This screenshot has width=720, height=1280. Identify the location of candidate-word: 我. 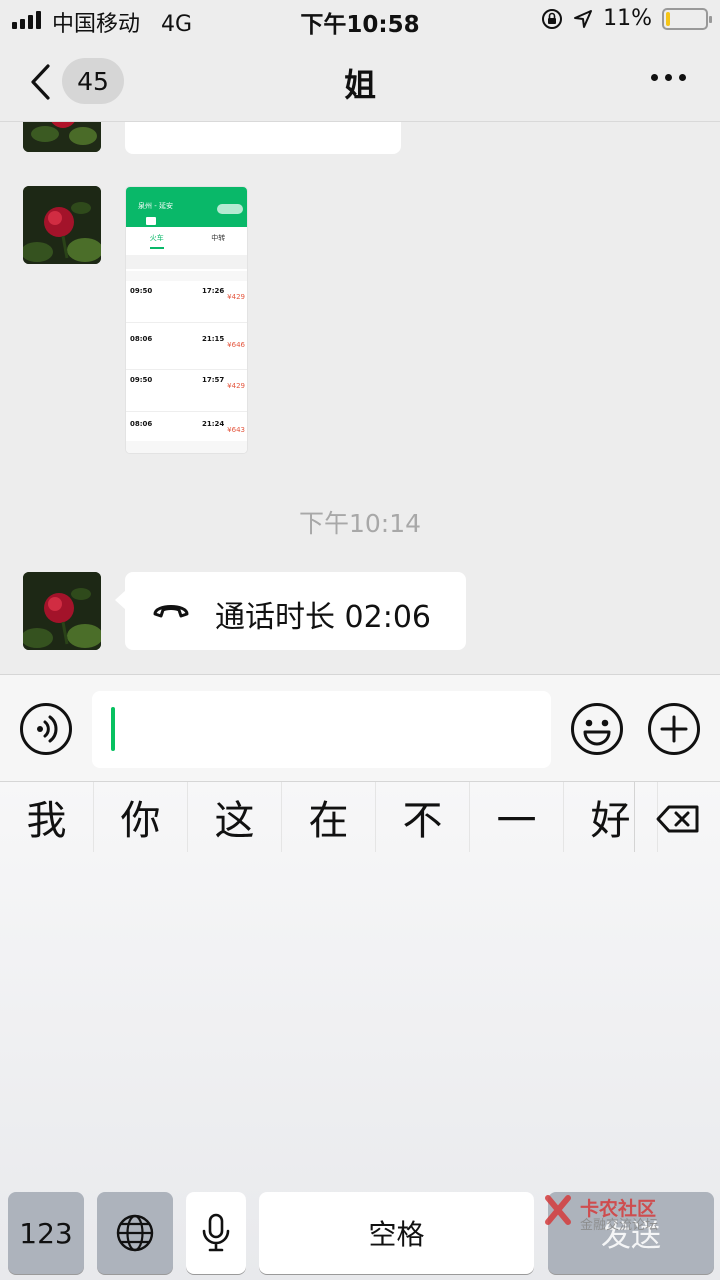
(47, 817).